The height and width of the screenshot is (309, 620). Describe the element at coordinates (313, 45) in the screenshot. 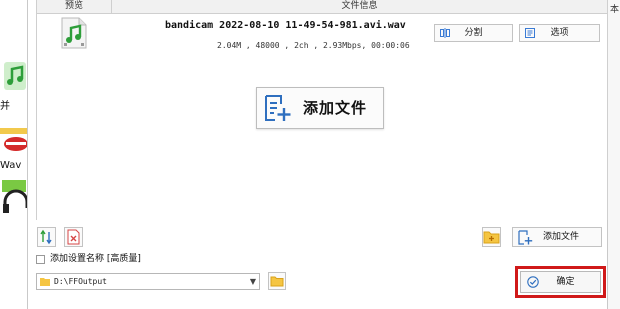

I see `file-meta: 2.04M , 48000 , 2ch , 2.93Mbps, 00:00:06` at that location.